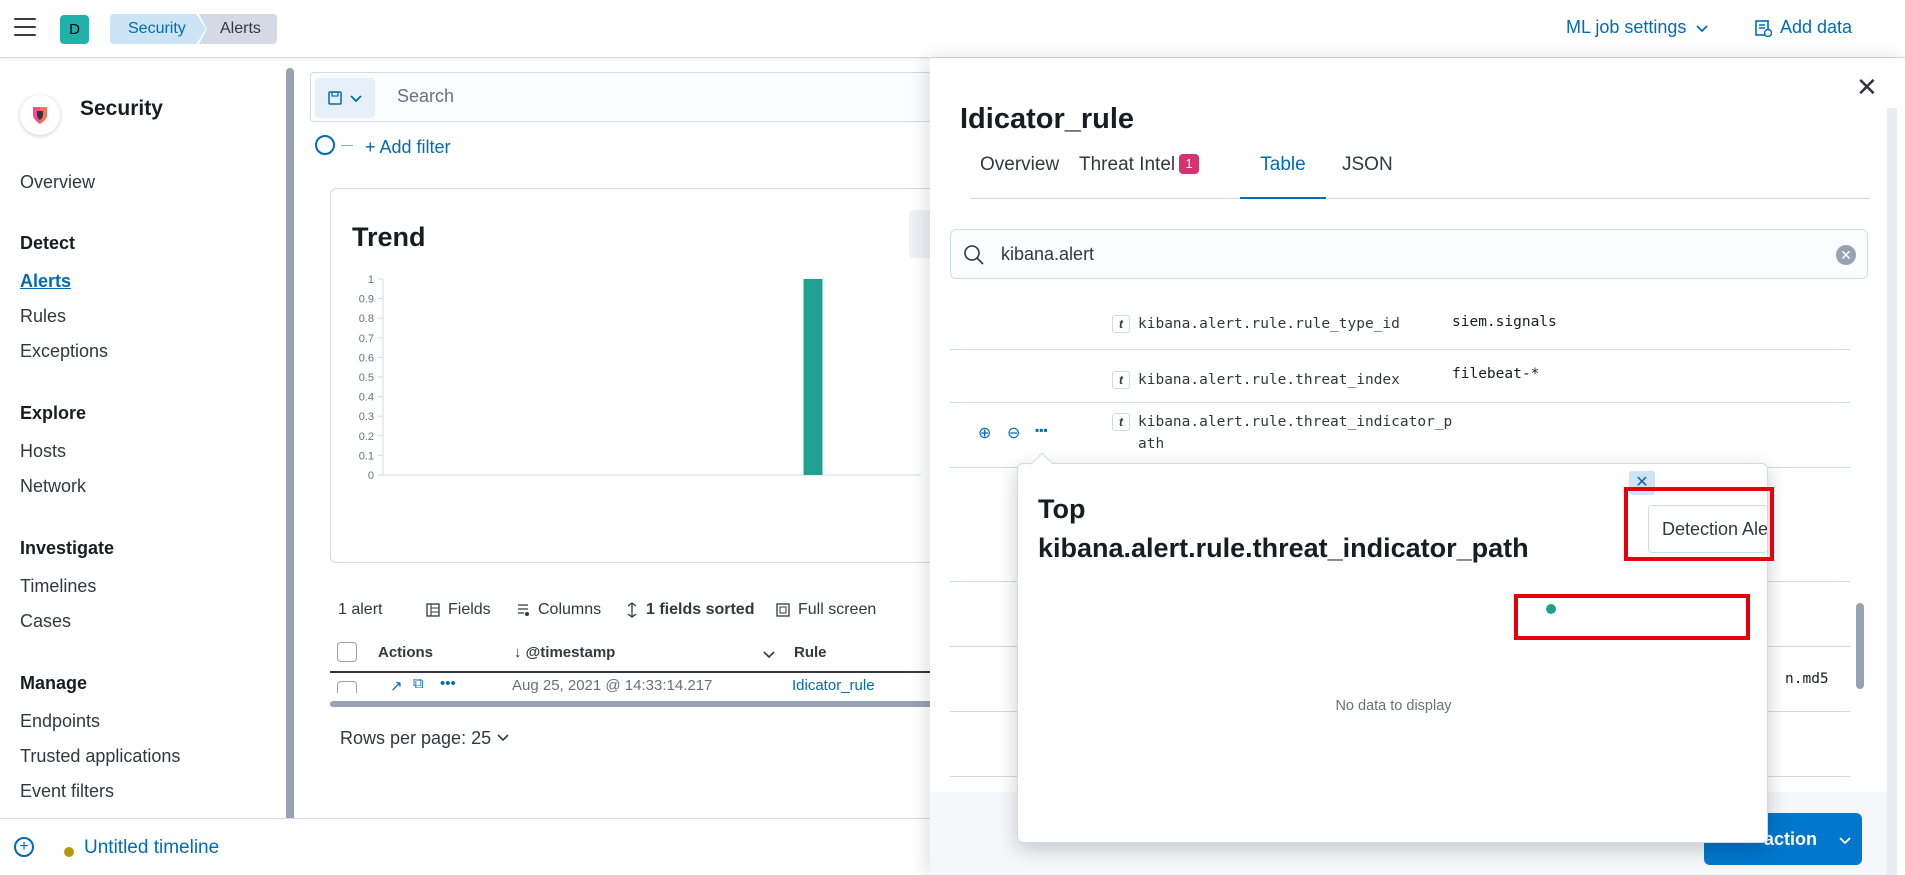 The image size is (1905, 875). Describe the element at coordinates (418, 683) in the screenshot. I see `analyze-icon: ⧉` at that location.